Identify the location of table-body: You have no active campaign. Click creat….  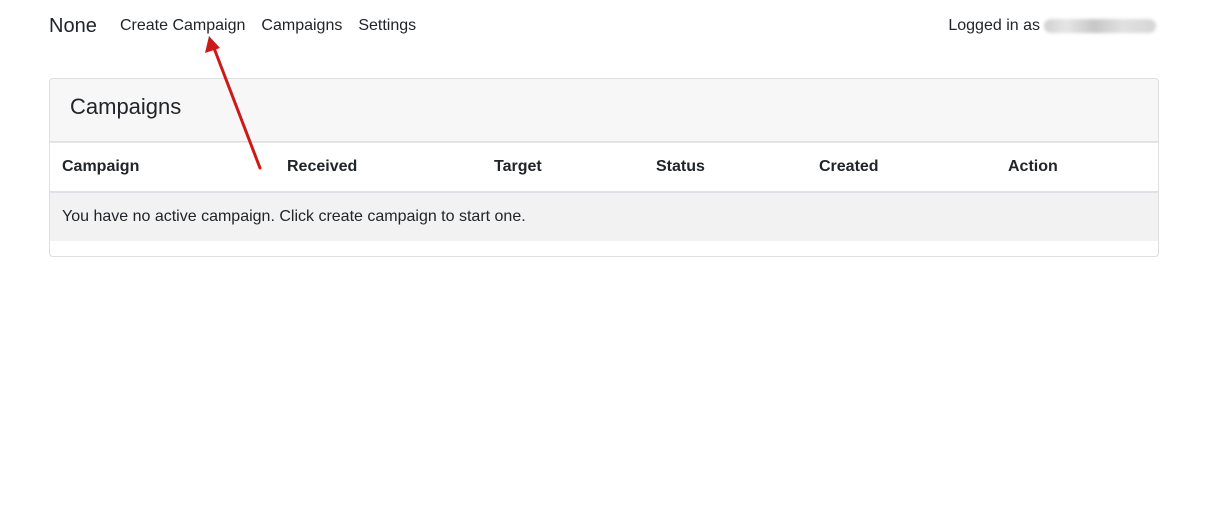
(604, 216).